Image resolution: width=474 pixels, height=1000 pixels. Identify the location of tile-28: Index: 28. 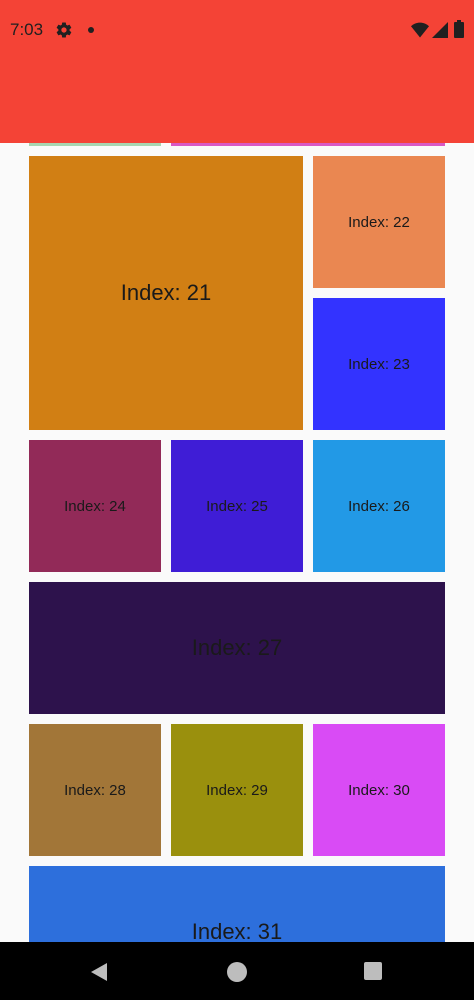
(95, 790).